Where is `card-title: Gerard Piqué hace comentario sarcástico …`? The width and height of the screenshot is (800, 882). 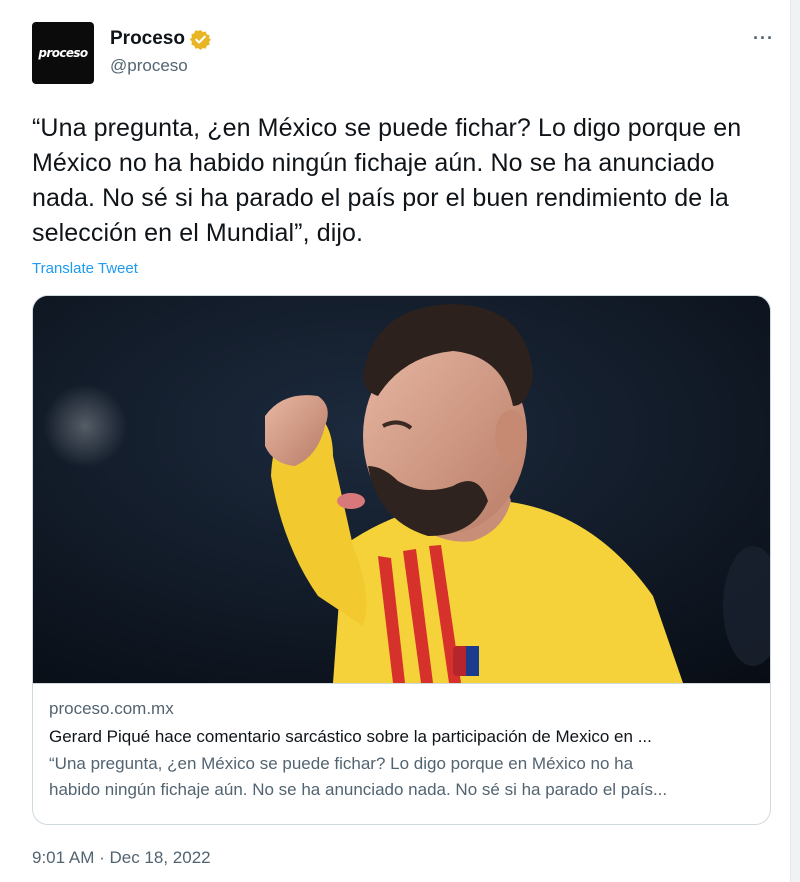 card-title: Gerard Piqué hace comentario sarcástico … is located at coordinates (350, 736).